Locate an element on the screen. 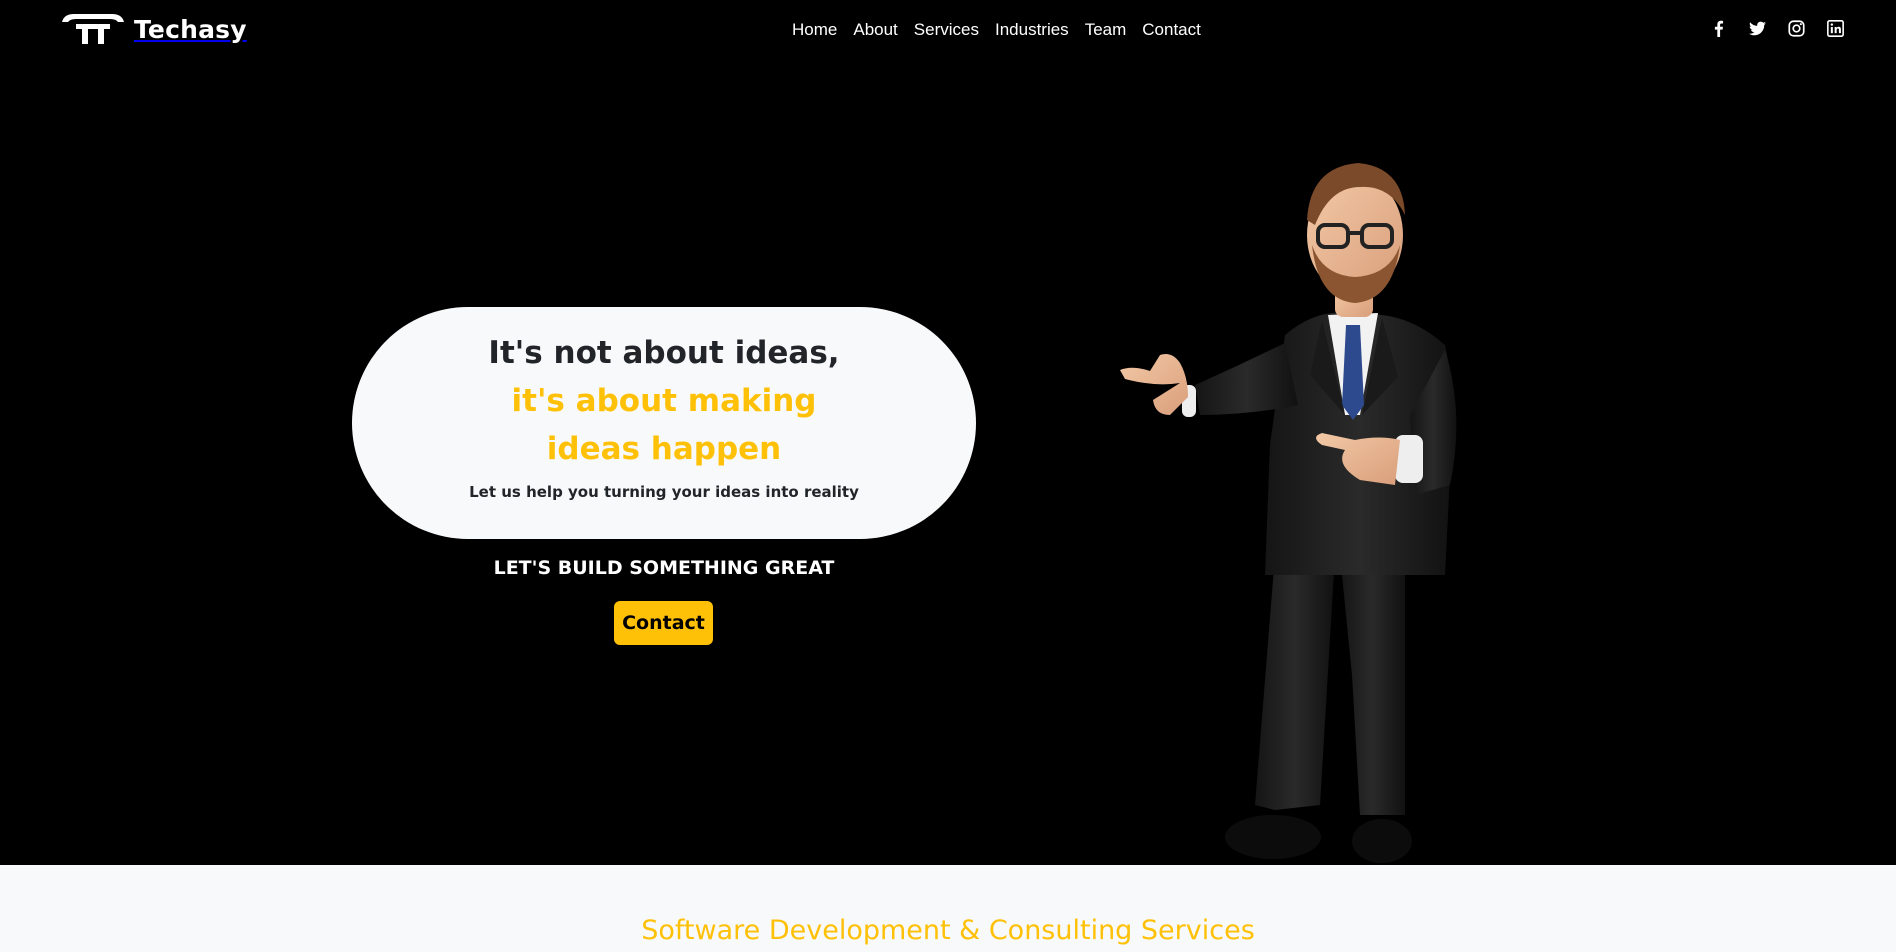  nav-team: Team is located at coordinates (1106, 29).